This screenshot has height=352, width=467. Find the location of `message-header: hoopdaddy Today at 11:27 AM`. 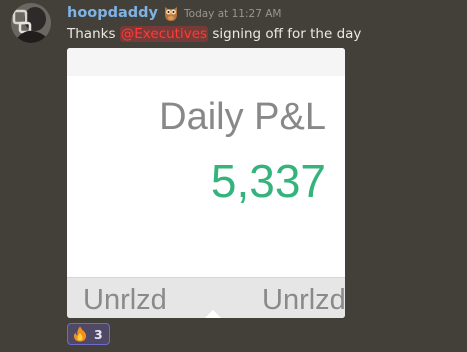

message-header: hoopdaddy Today at 11:27 AM is located at coordinates (174, 13).